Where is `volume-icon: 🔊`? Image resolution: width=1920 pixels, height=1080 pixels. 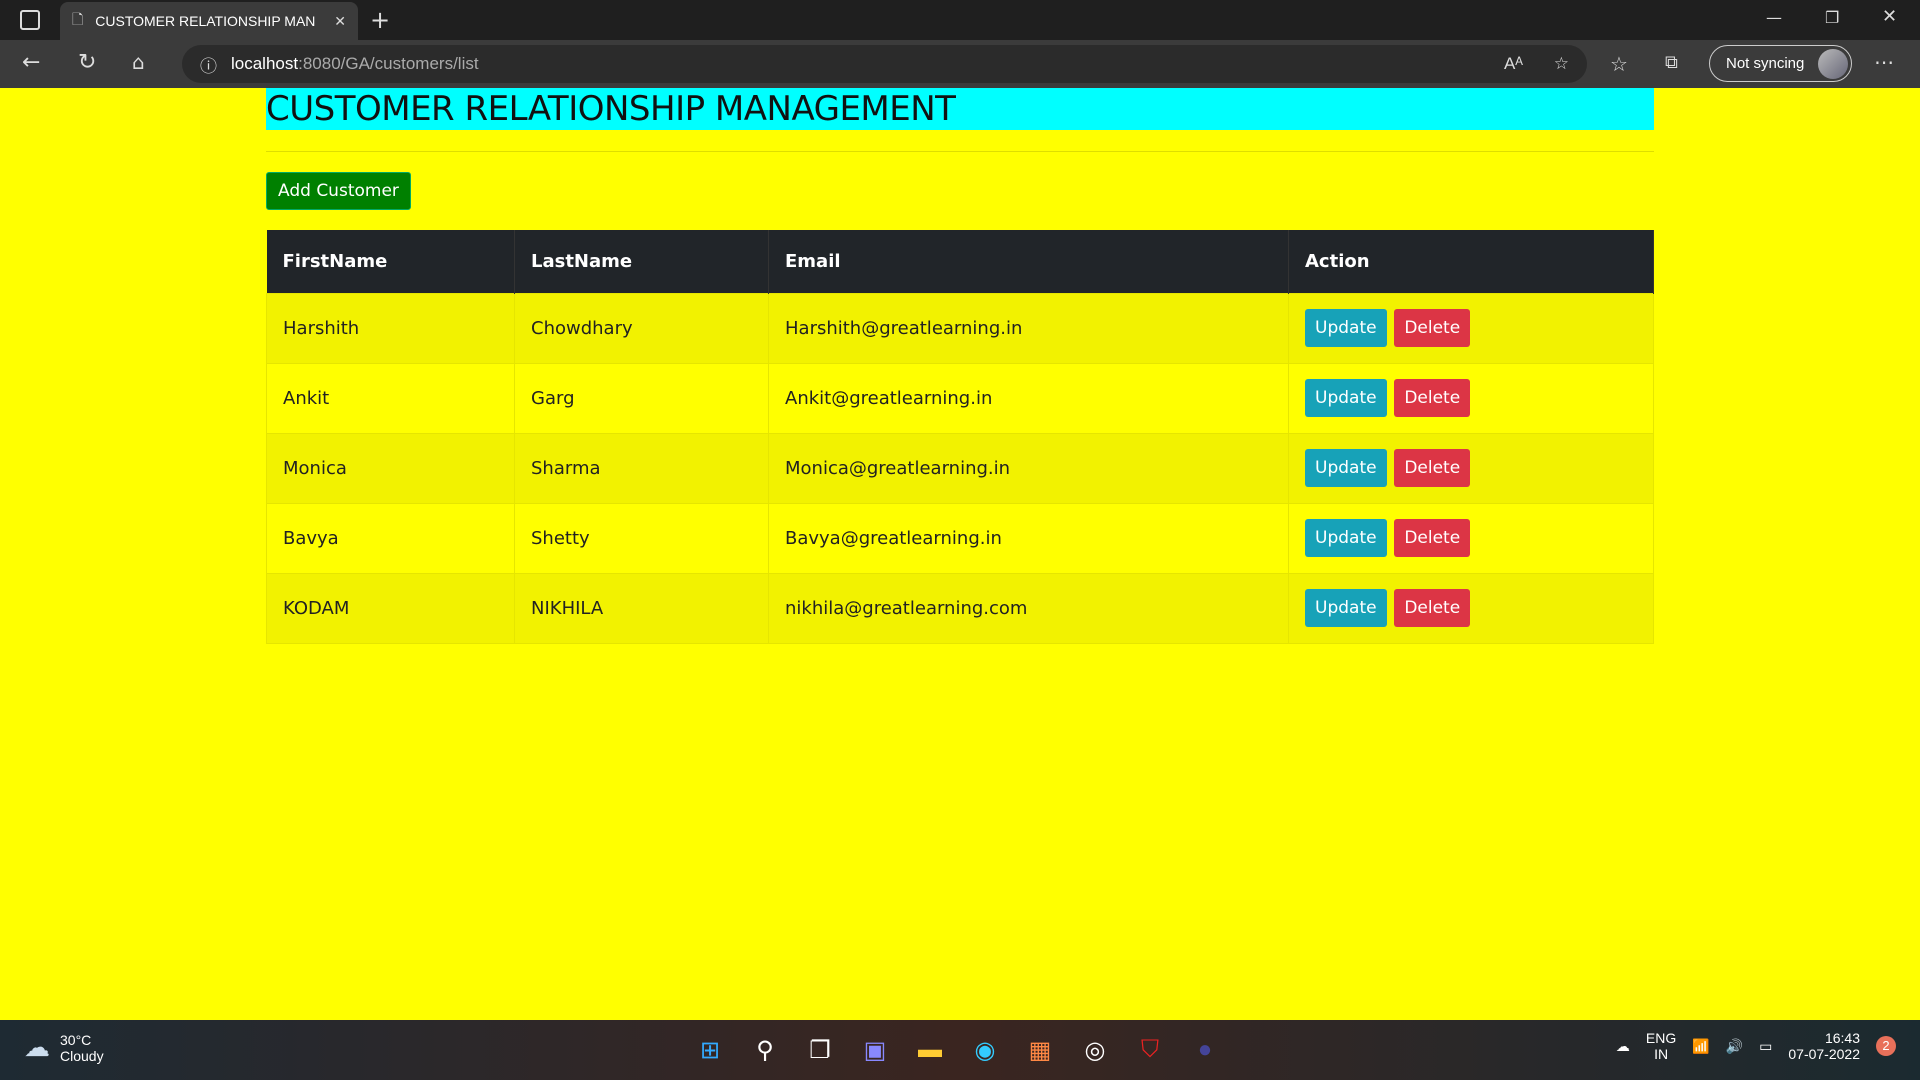
volume-icon: 🔊 is located at coordinates (1734, 1046).